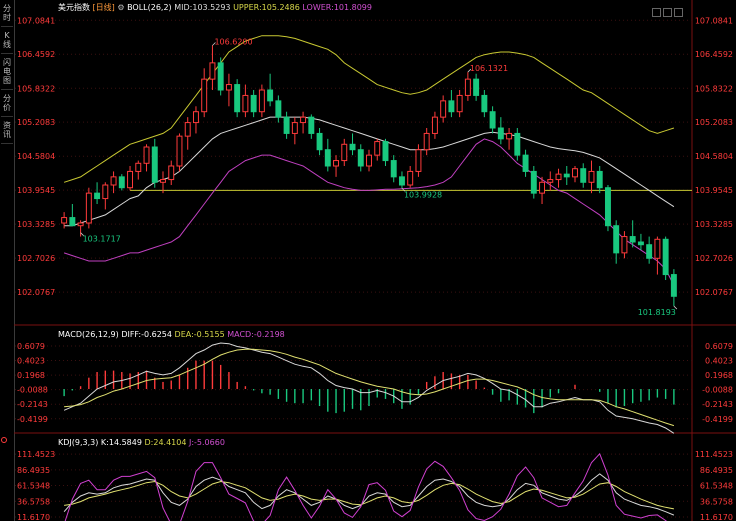 This screenshot has width=736, height=521. I want to click on period-label: [日线], so click(104, 7).